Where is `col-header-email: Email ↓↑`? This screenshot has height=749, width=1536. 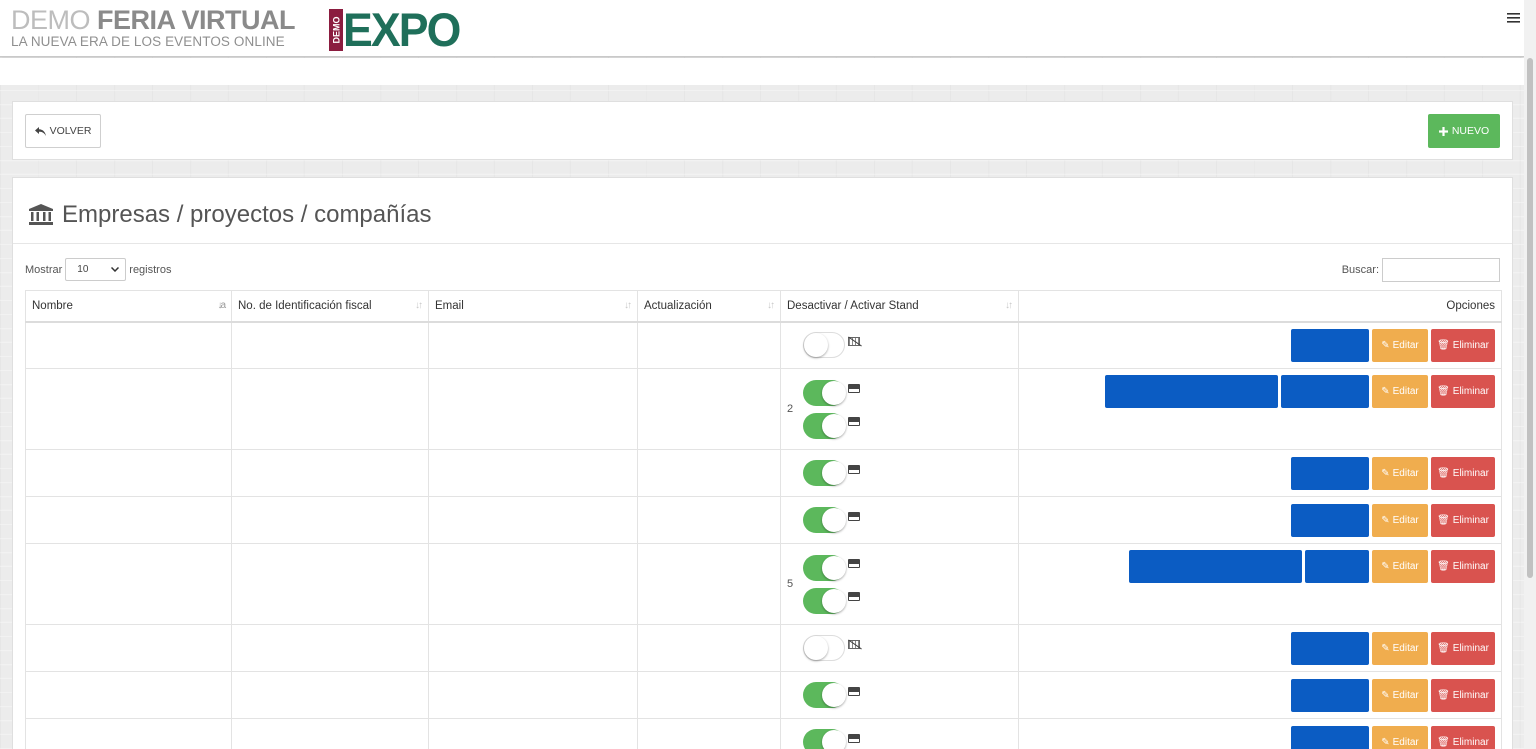
col-header-email: Email ↓↑ is located at coordinates (533, 306).